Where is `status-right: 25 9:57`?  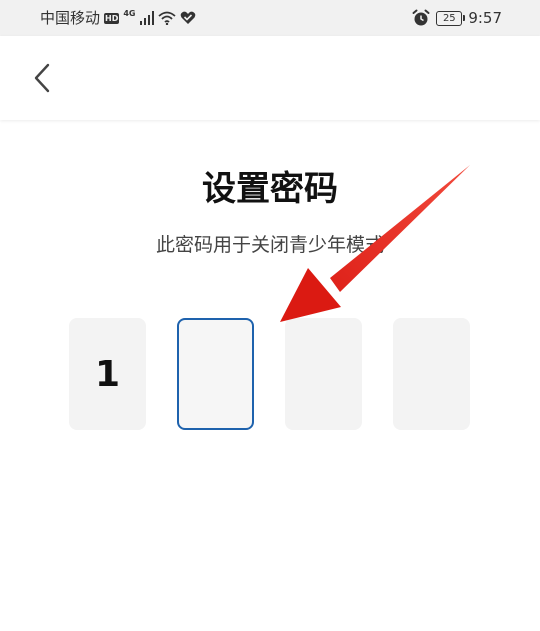 status-right: 25 9:57 is located at coordinates (457, 18).